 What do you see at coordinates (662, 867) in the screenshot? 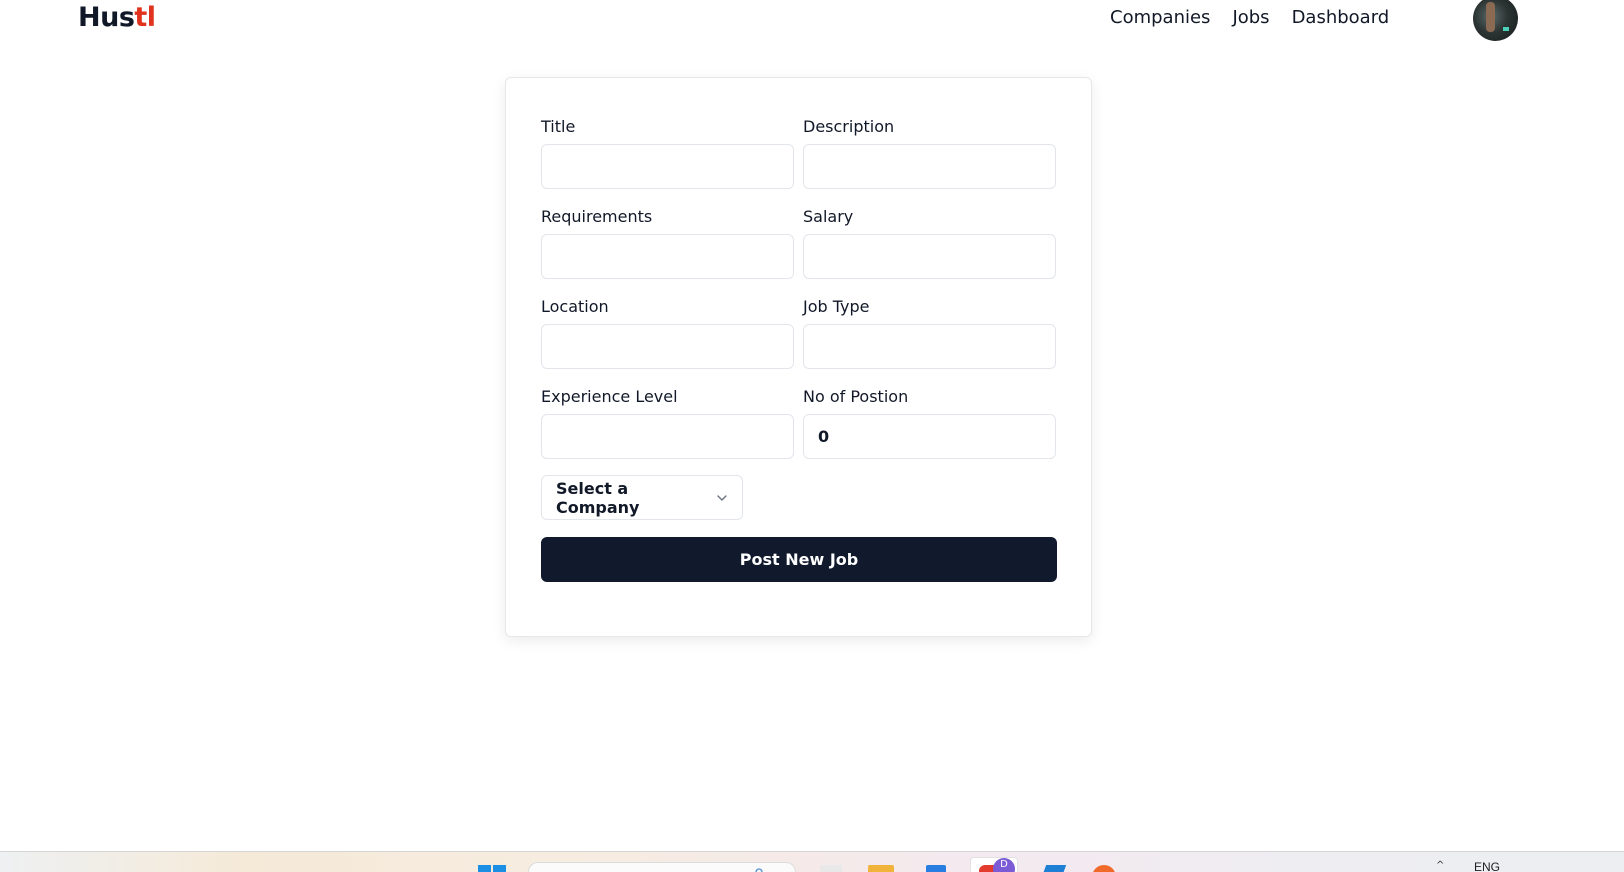
I see `taskbar-search` at bounding box center [662, 867].